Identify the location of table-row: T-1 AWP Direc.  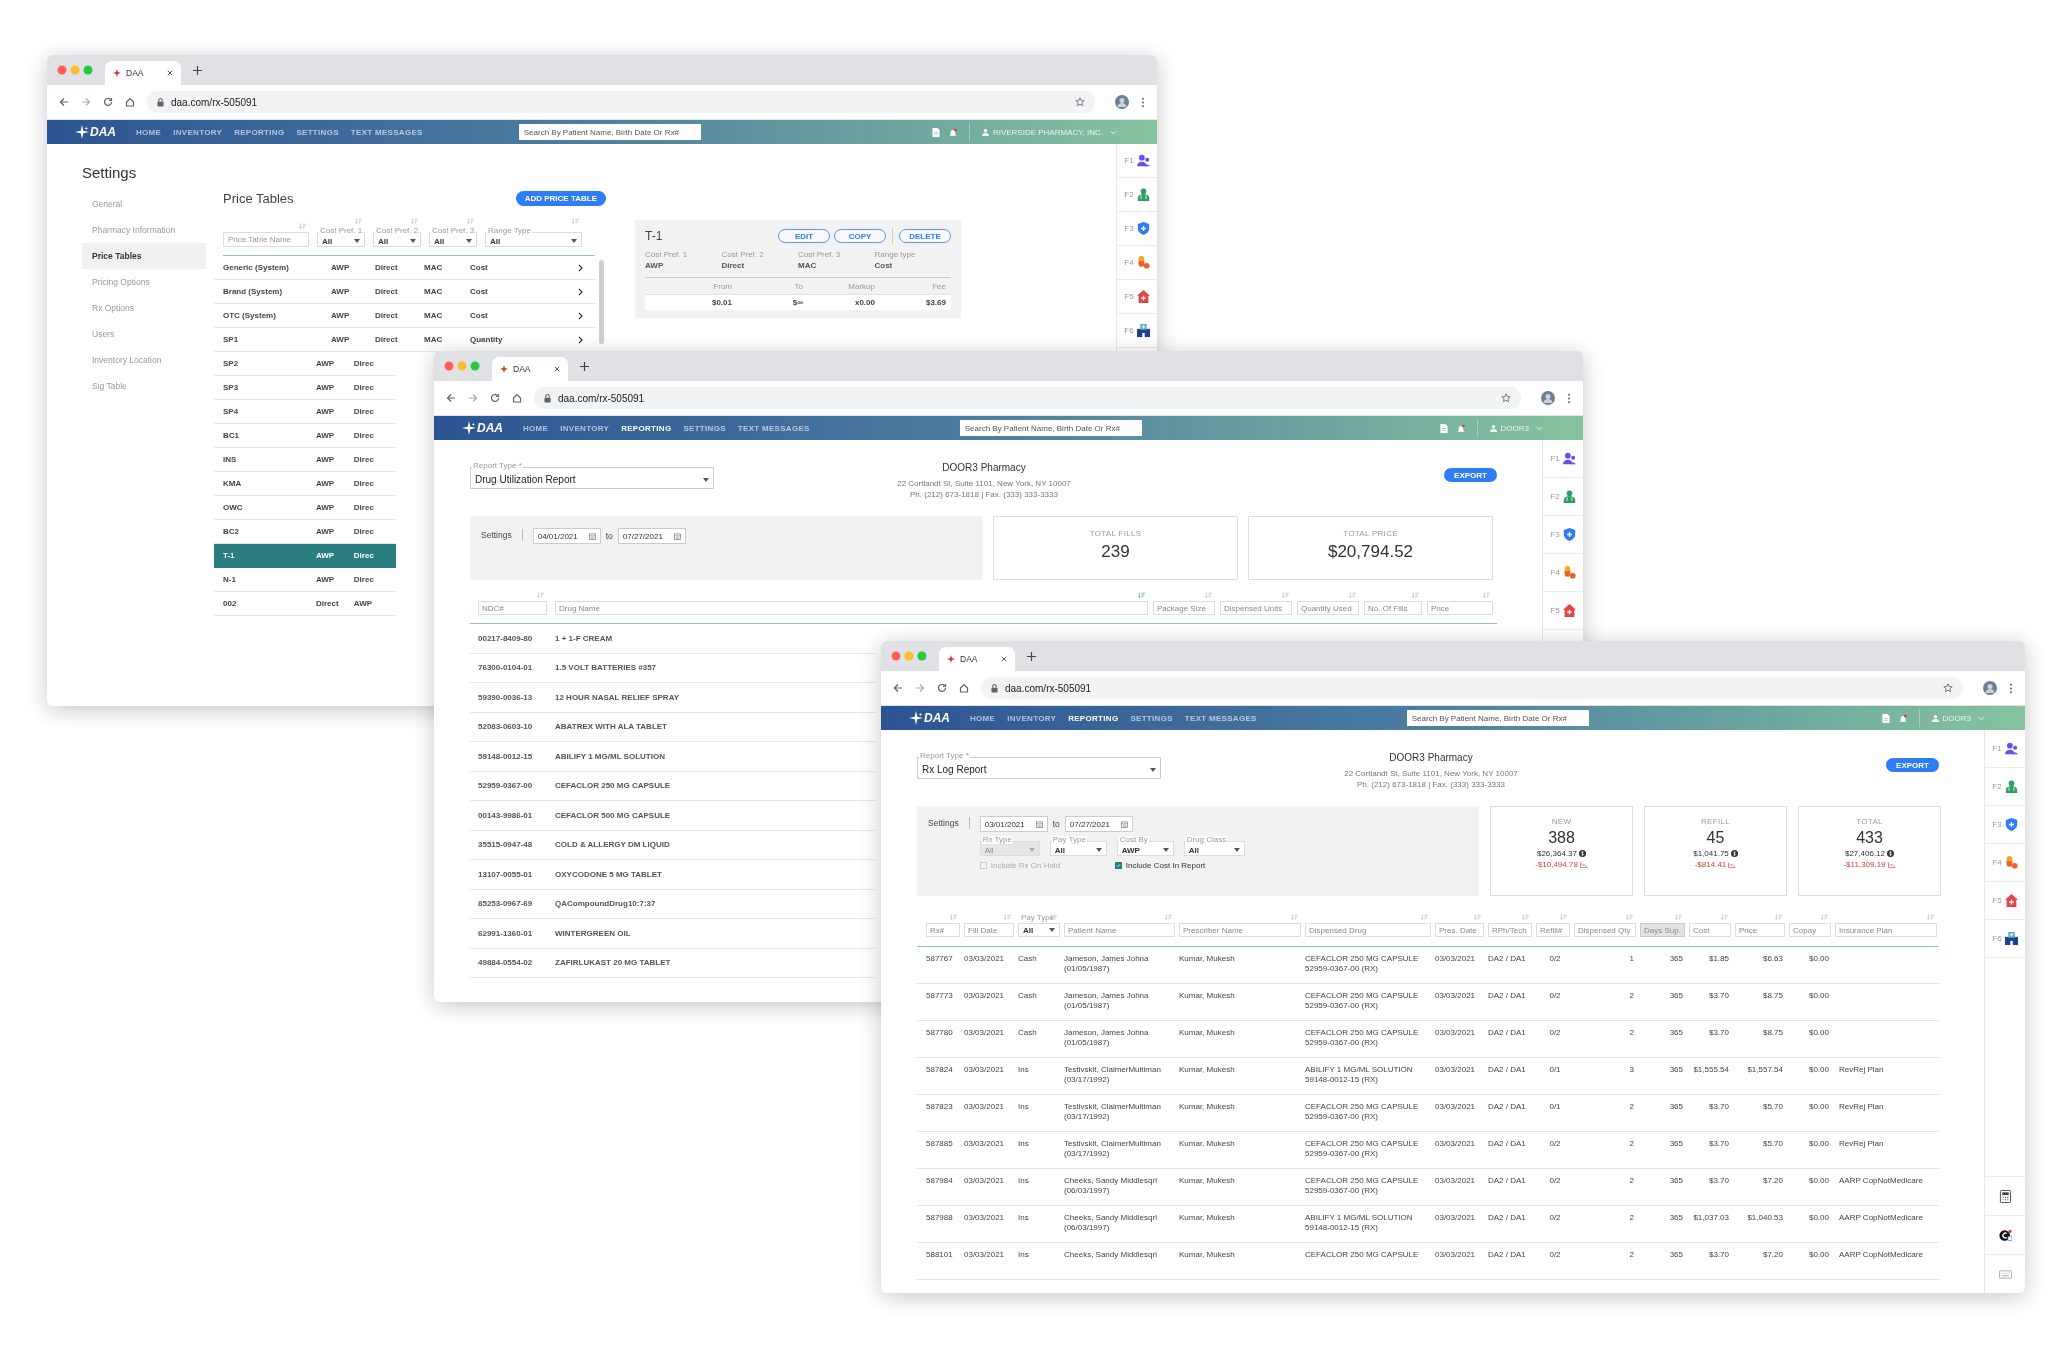
(305, 556).